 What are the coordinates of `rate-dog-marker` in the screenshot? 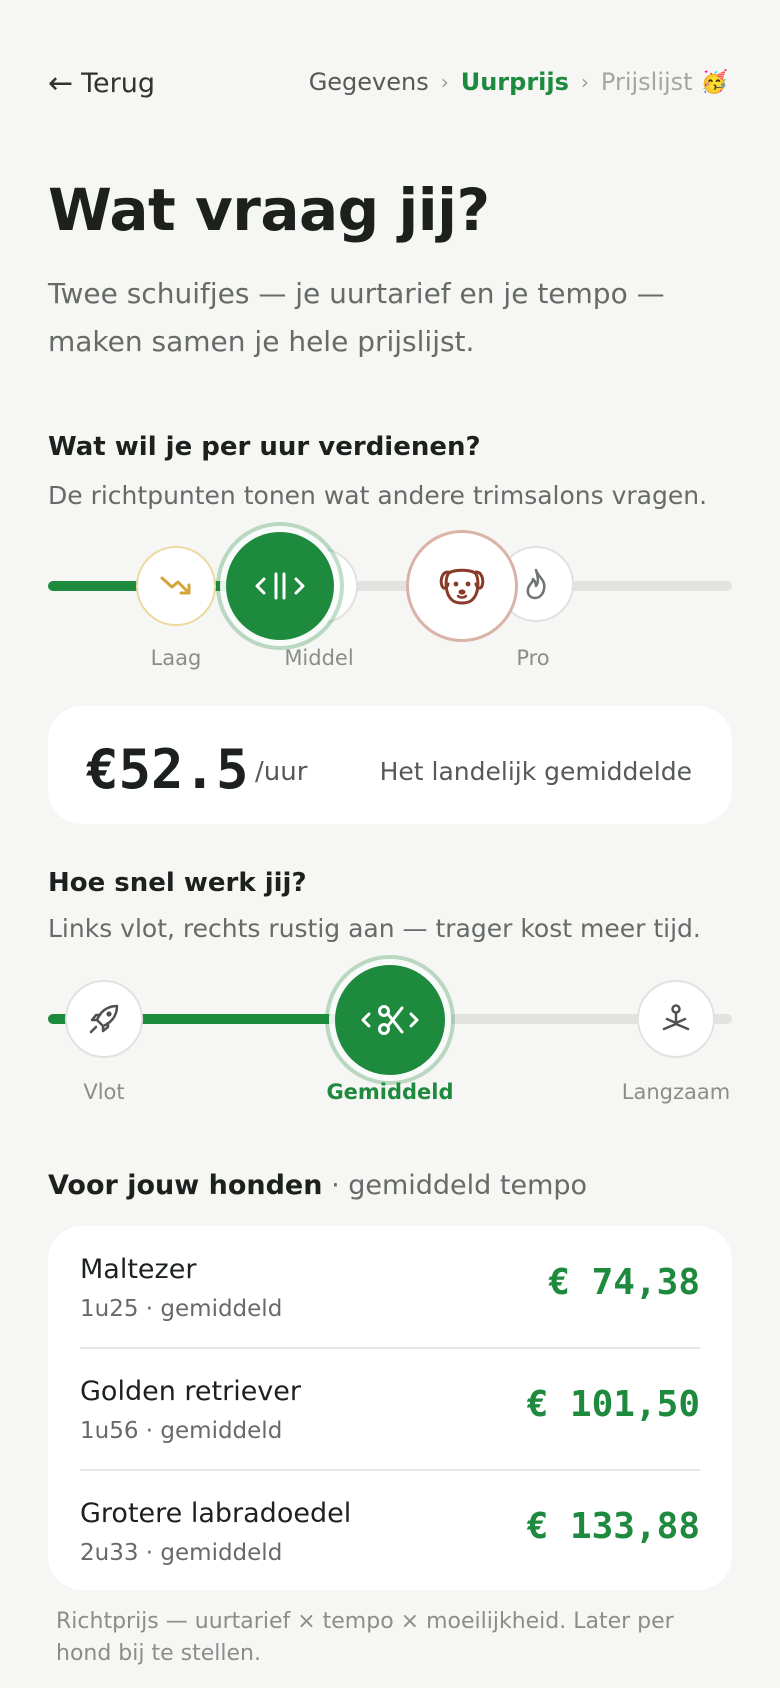 It's located at (462, 586).